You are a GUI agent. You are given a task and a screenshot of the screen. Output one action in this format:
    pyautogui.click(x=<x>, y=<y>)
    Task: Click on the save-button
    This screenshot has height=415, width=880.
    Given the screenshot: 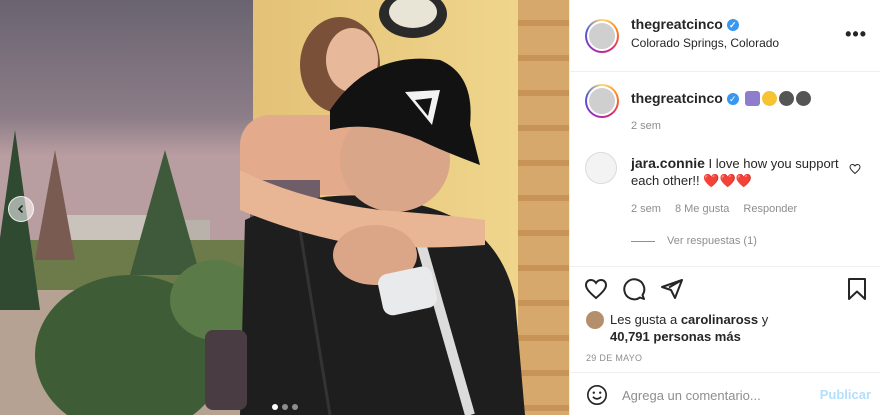 What is the action you would take?
    pyautogui.click(x=857, y=290)
    